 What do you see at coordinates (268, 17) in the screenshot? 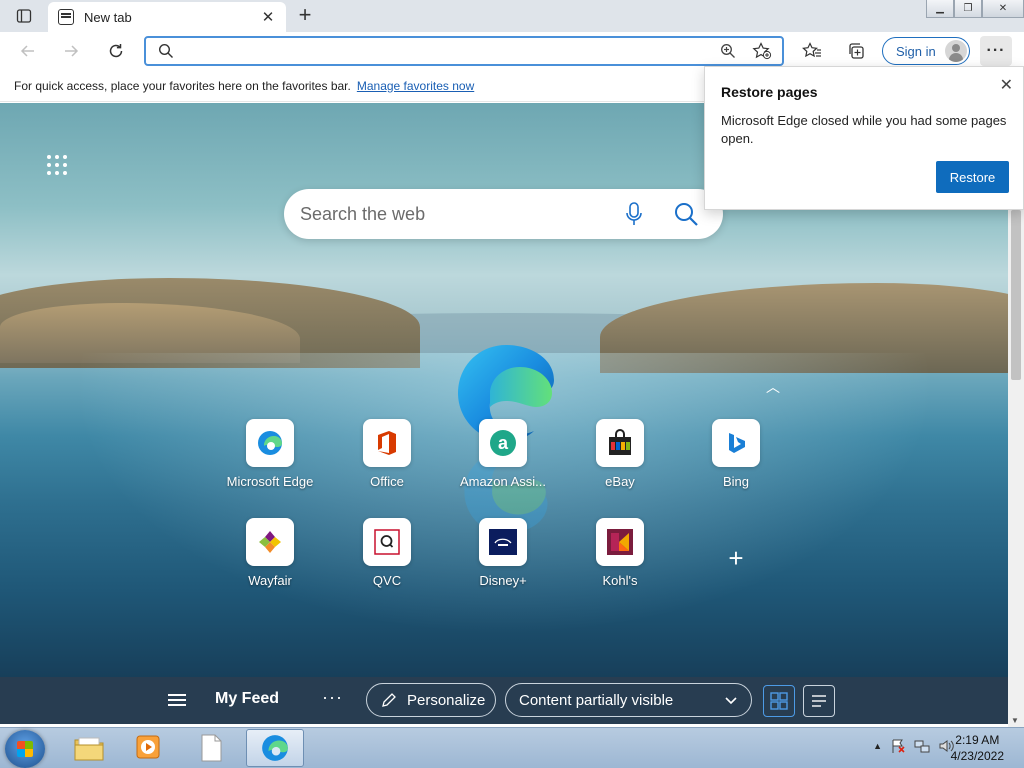
I see `tab-close-icon: ✕` at bounding box center [268, 17].